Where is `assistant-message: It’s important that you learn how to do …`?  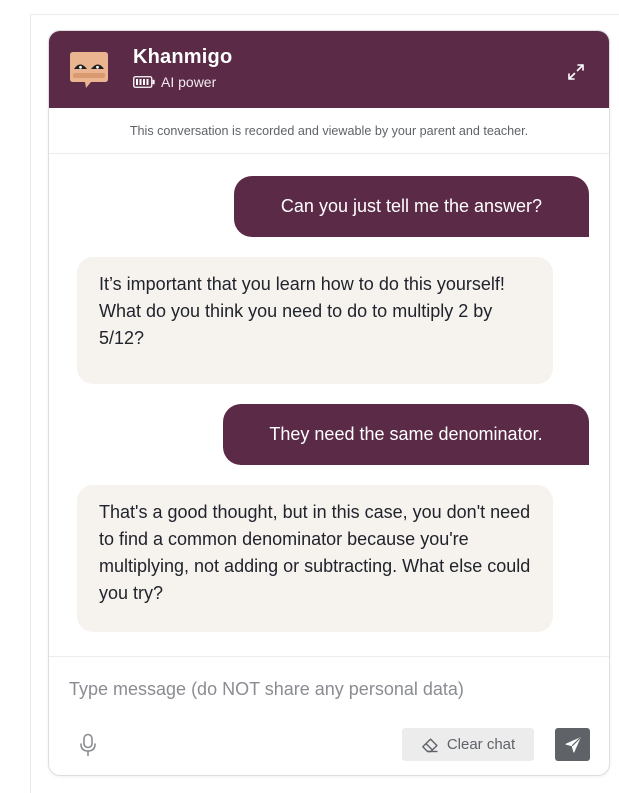 assistant-message: It’s important that you learn how to do … is located at coordinates (315, 320).